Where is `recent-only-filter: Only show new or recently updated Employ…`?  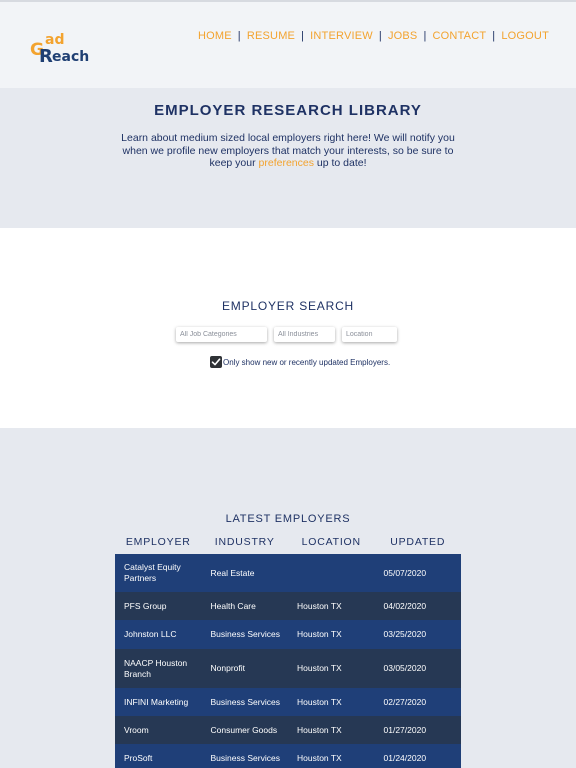
recent-only-filter: Only show new or recently updated Employ… is located at coordinates (300, 362).